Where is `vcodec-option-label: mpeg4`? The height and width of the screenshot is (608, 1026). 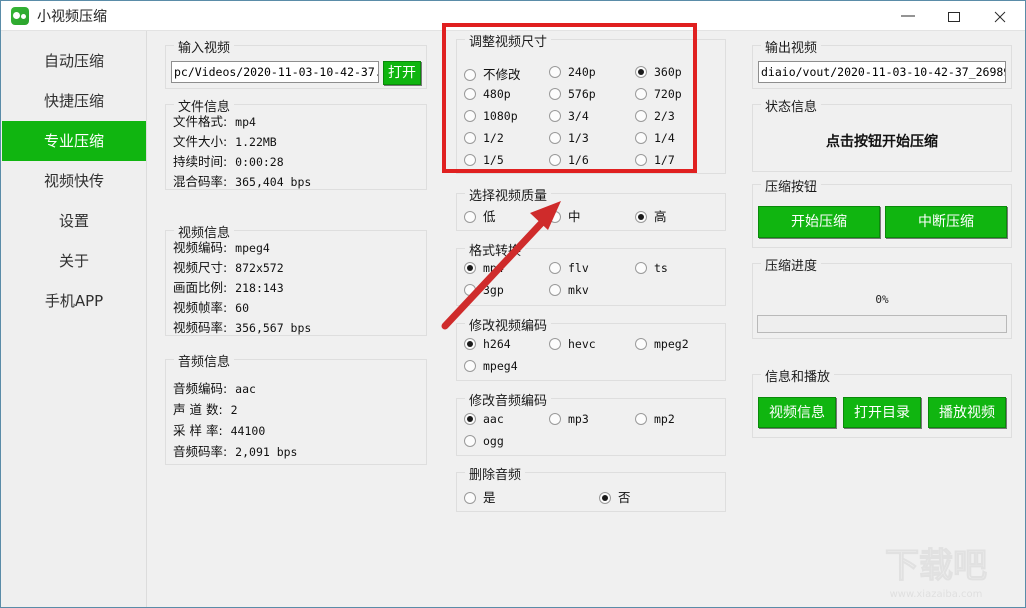
vcodec-option-label: mpeg4 is located at coordinates (500, 366).